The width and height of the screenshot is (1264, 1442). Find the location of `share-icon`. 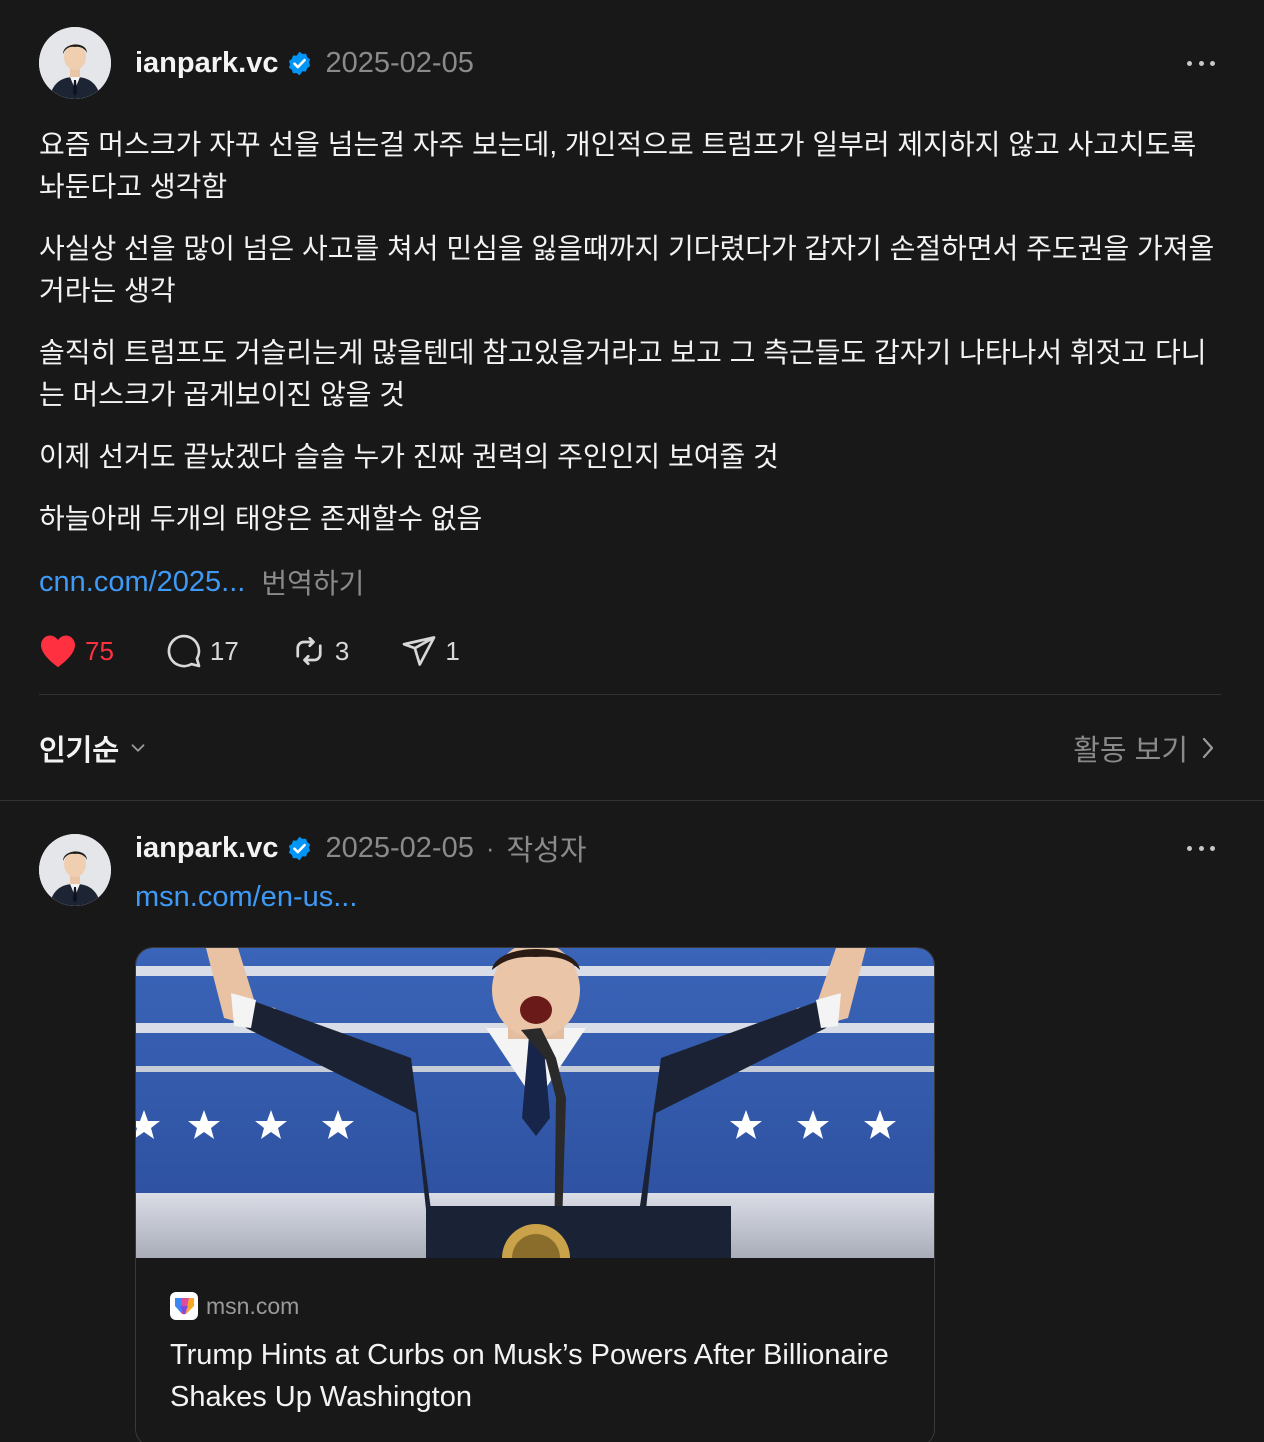

share-icon is located at coordinates (419, 651).